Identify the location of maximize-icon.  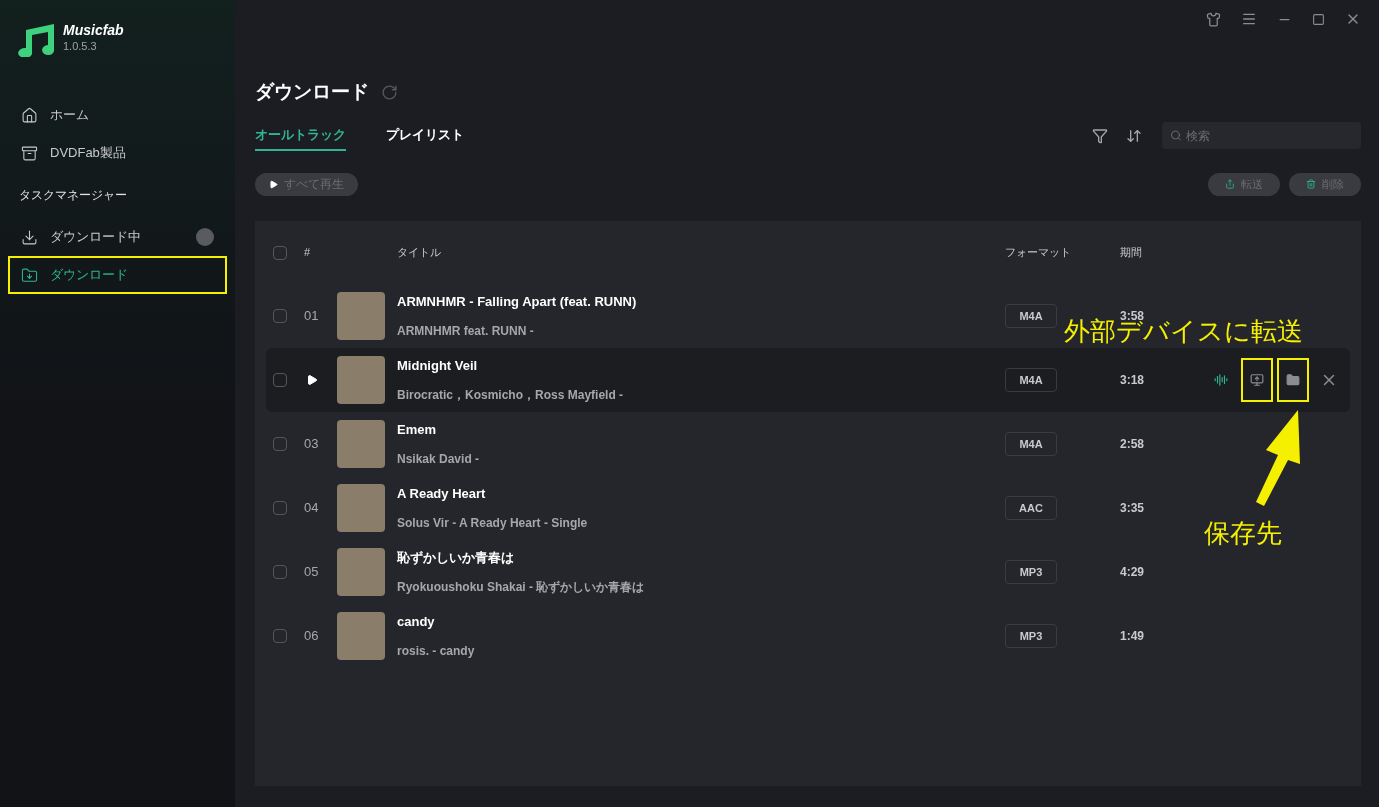
(1318, 19).